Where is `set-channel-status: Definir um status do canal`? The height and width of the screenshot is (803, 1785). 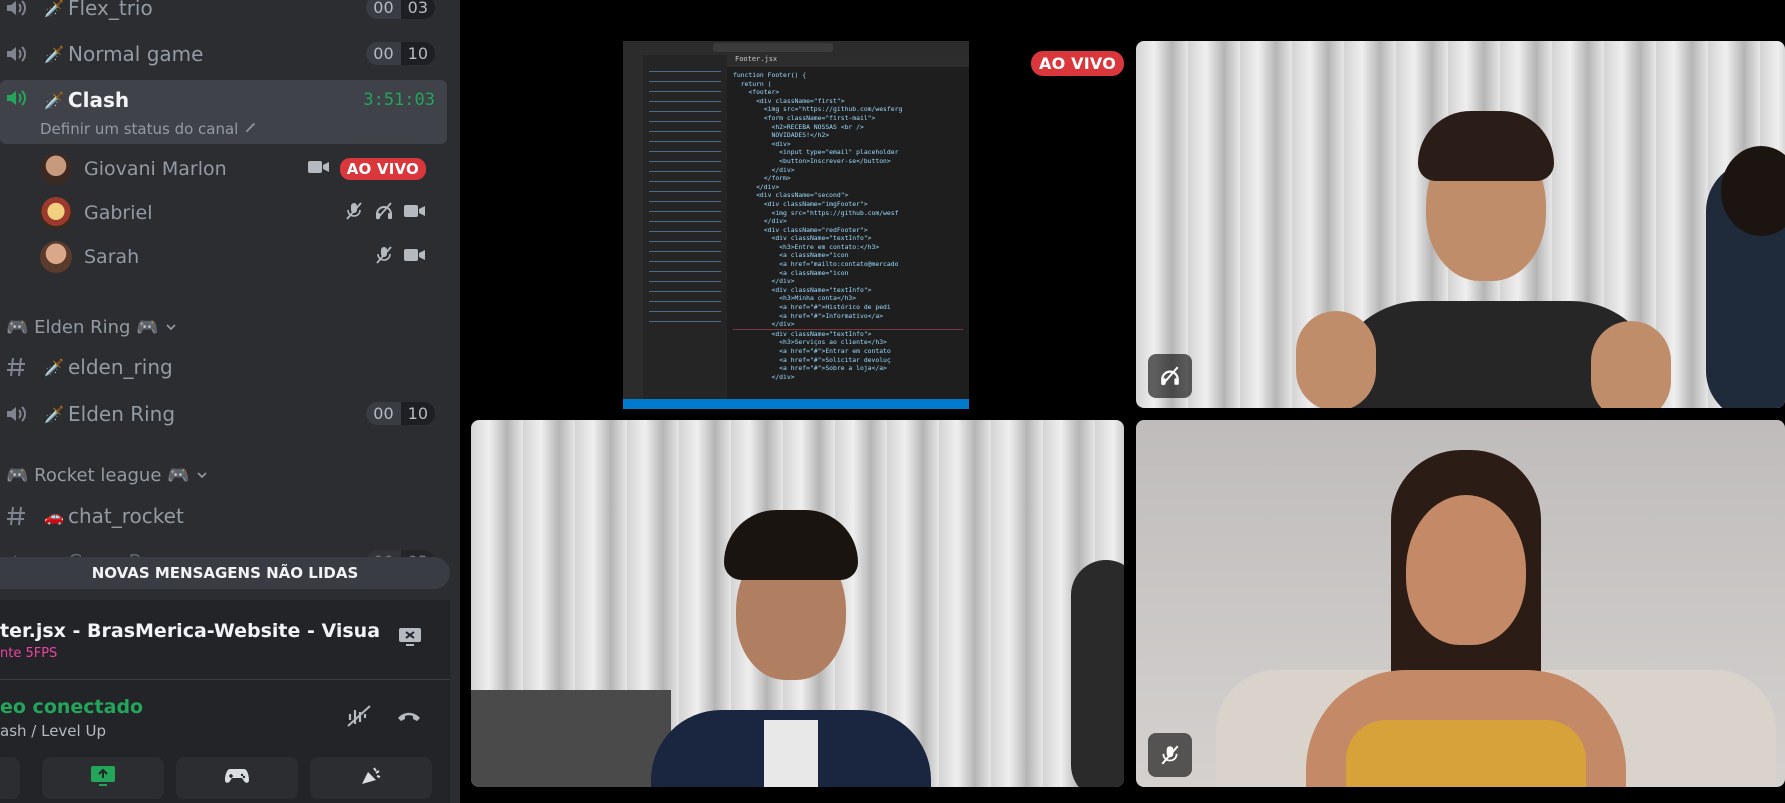
set-channel-status: Definir um status do canal is located at coordinates (149, 129).